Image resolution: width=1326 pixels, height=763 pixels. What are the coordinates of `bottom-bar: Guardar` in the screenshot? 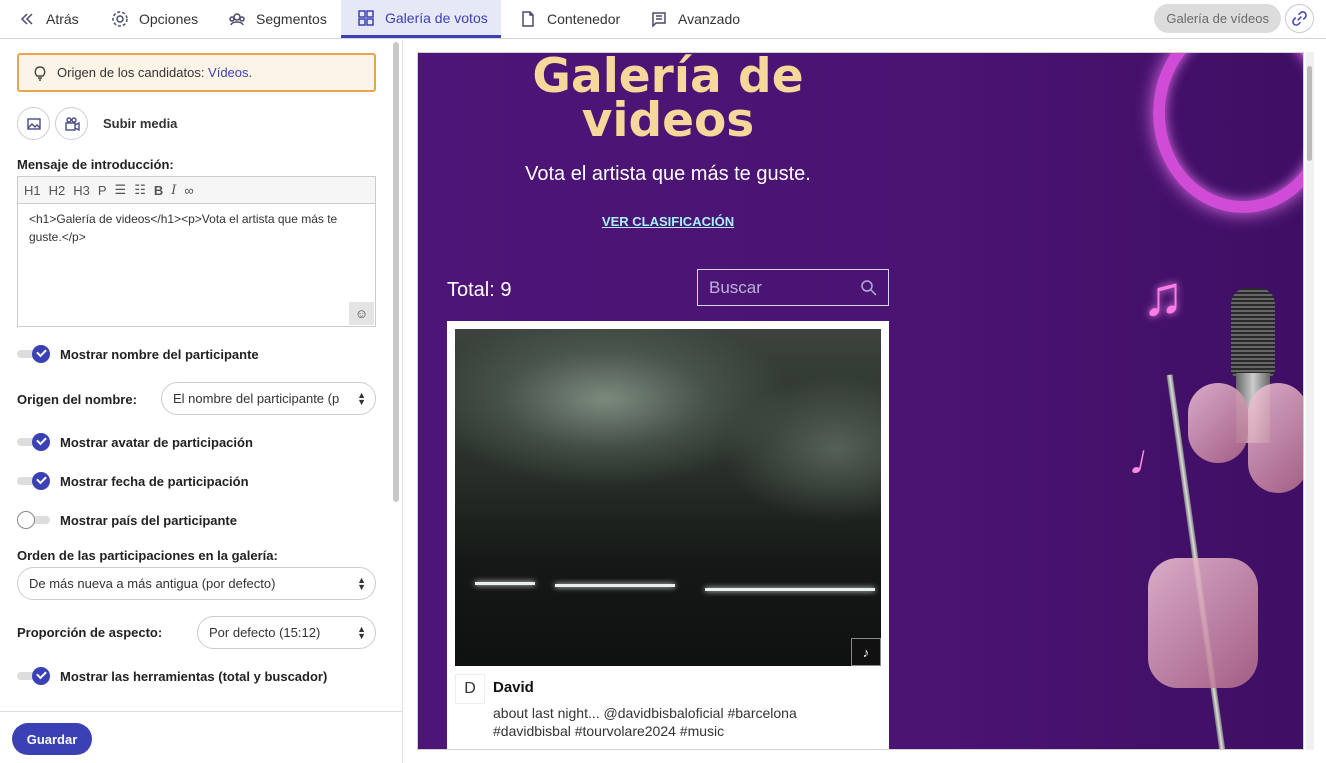 It's located at (201, 737).